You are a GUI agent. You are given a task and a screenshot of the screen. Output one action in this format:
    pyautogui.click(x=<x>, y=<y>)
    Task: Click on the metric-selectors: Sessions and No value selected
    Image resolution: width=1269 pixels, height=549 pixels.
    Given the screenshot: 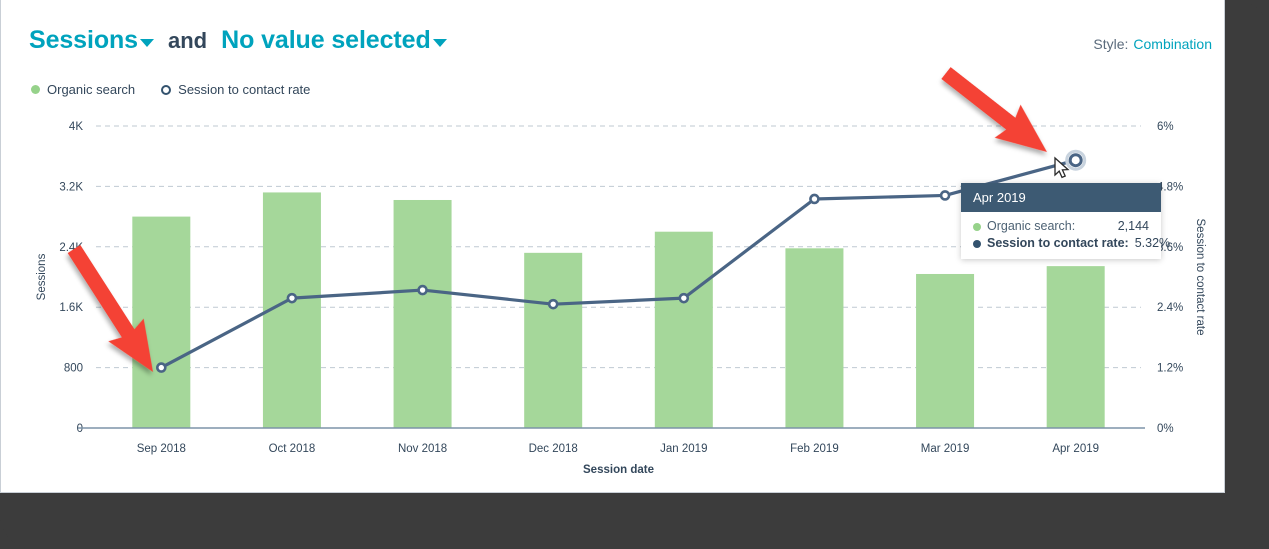 What is the action you would take?
    pyautogui.click(x=238, y=40)
    